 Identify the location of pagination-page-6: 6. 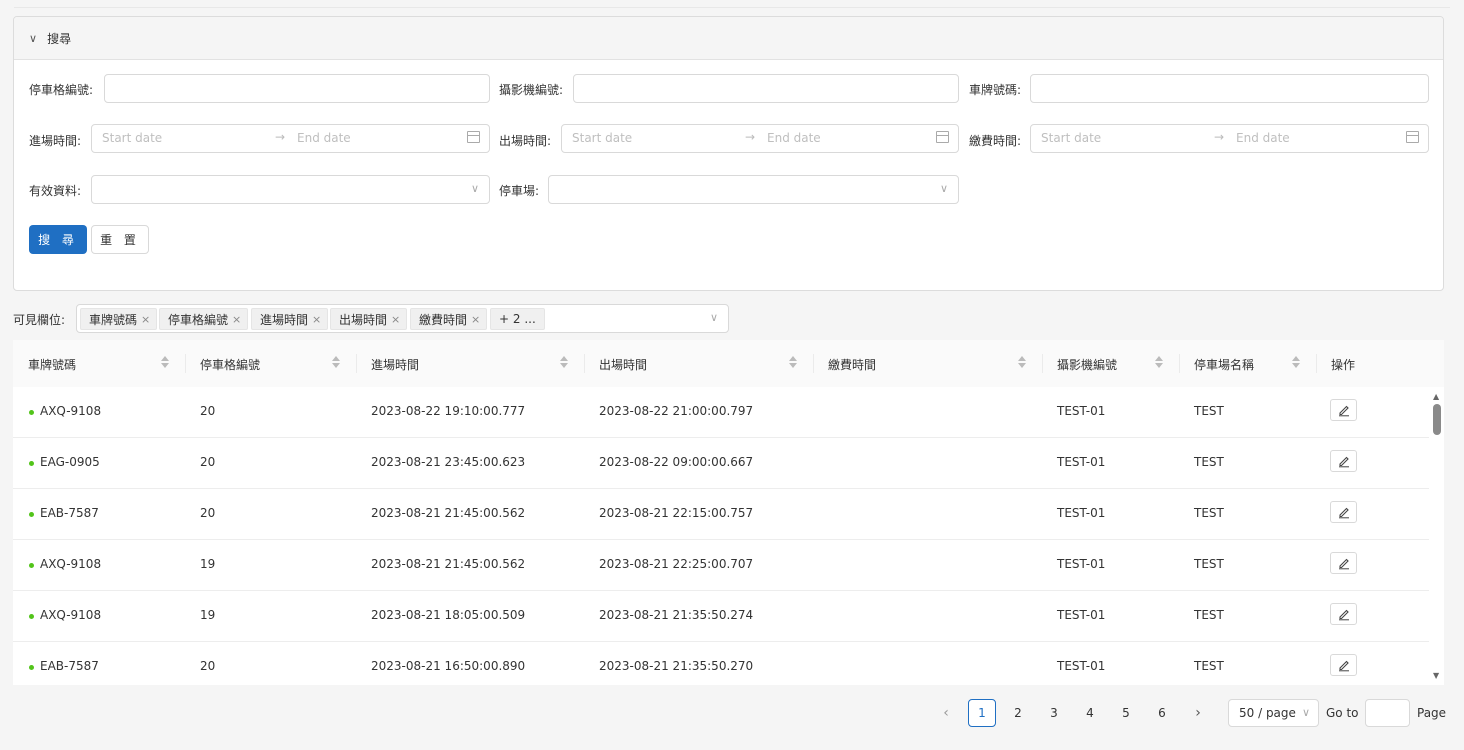
(1162, 713).